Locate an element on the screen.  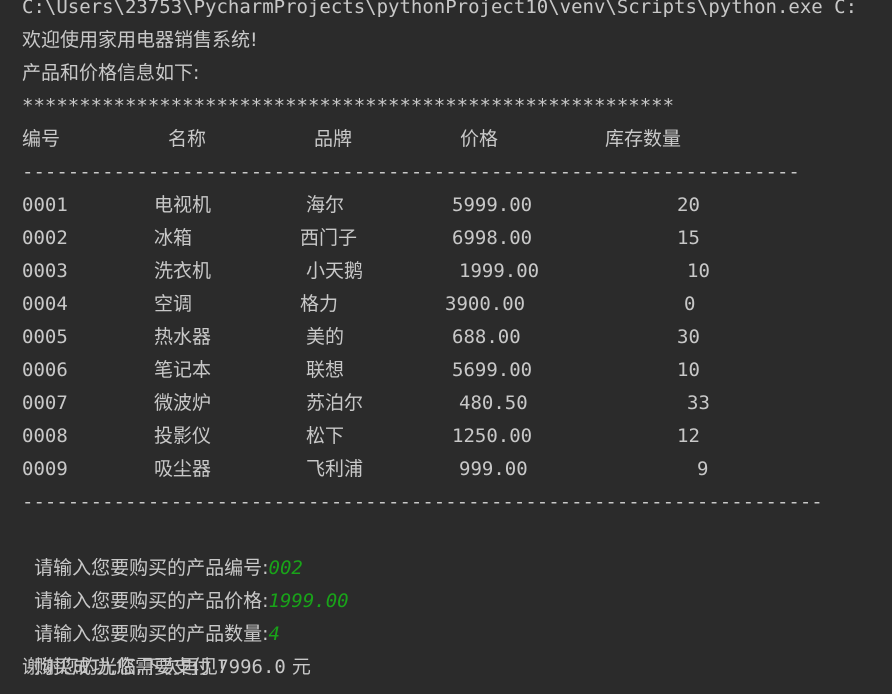
row-brand: 格力 is located at coordinates (319, 304).